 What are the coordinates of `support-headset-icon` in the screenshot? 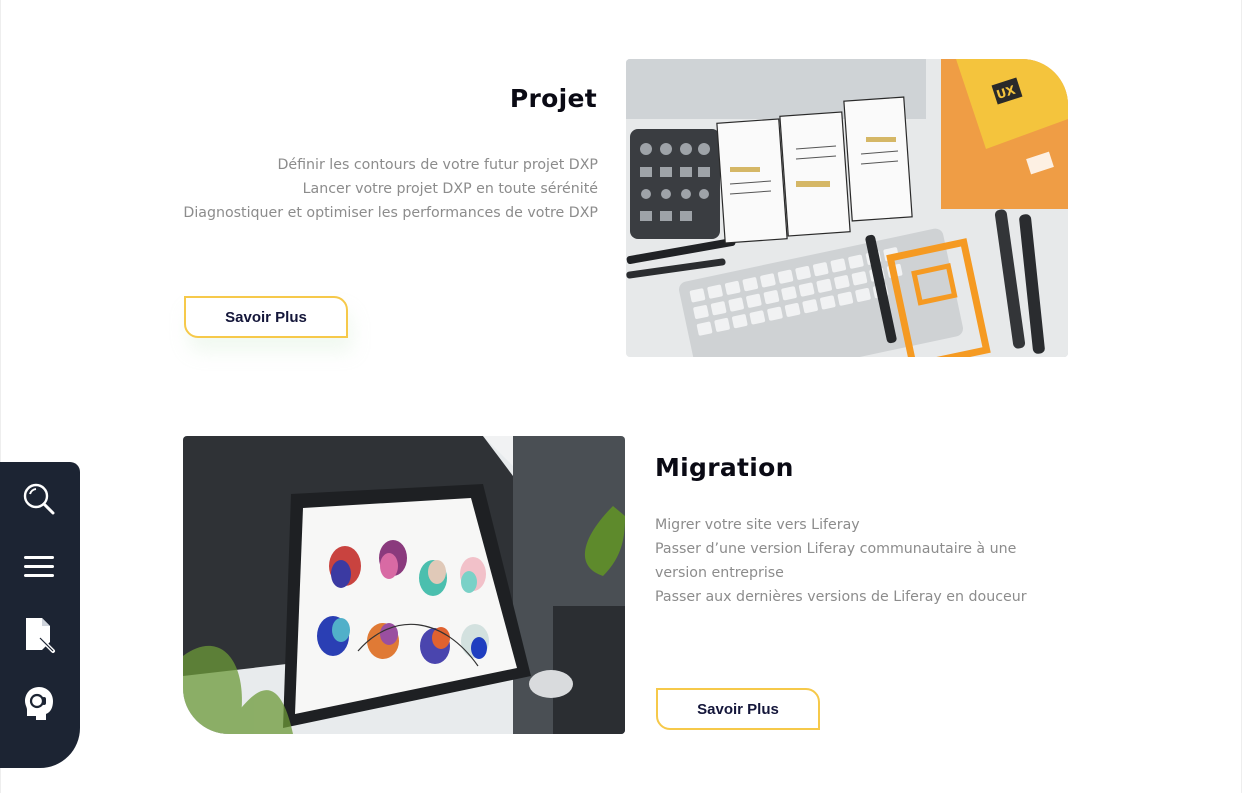 It's located at (39, 703).